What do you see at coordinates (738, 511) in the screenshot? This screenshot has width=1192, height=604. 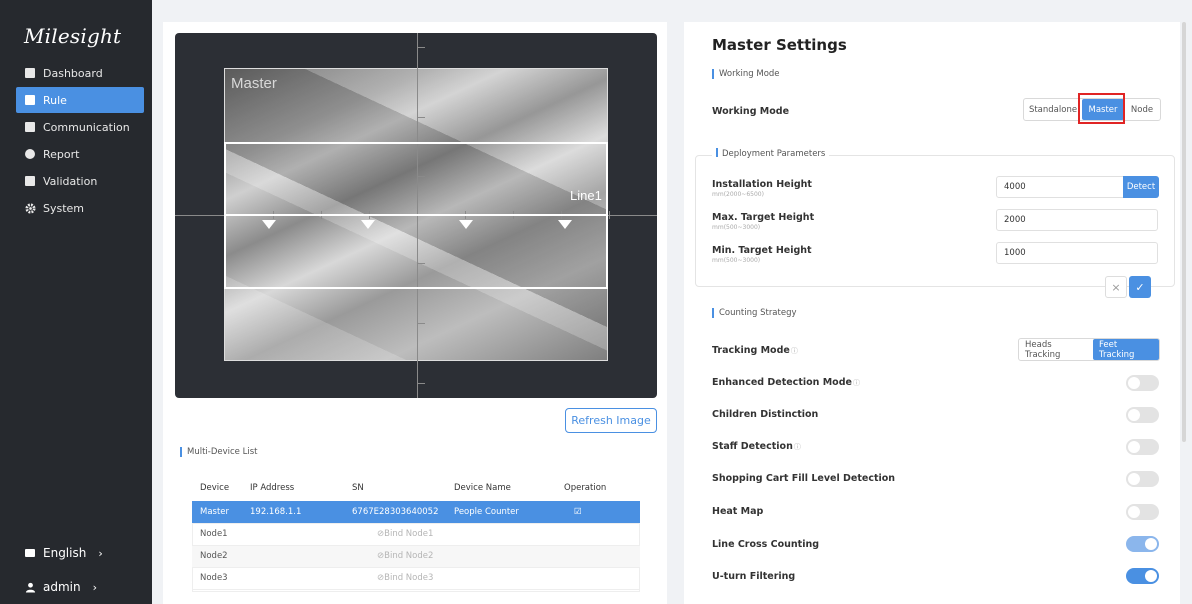 I see `heat-map-label: Heat Map` at bounding box center [738, 511].